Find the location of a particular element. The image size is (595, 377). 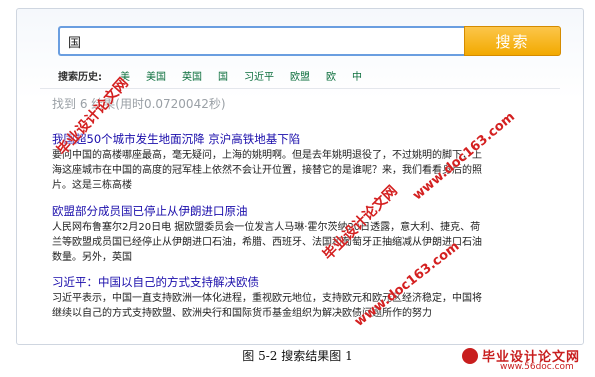

search-history: 搜索历史: 美 美国 英国 国 习近平 欧盟 欧 中 is located at coordinates (218, 75).